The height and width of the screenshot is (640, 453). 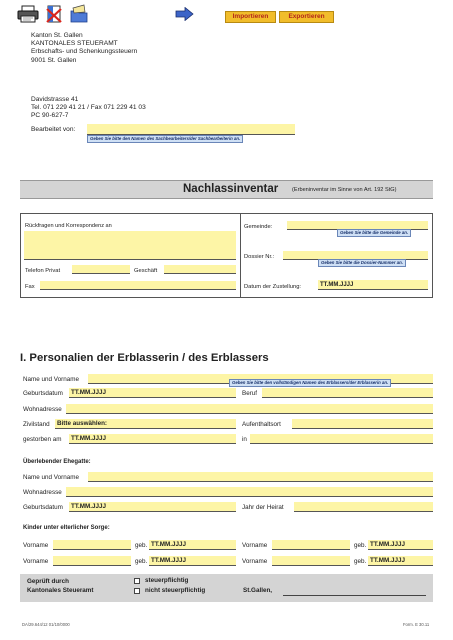 What do you see at coordinates (57, 462) in the screenshot?
I see `ehegatte-heading: Überlebender Ehegatte:` at bounding box center [57, 462].